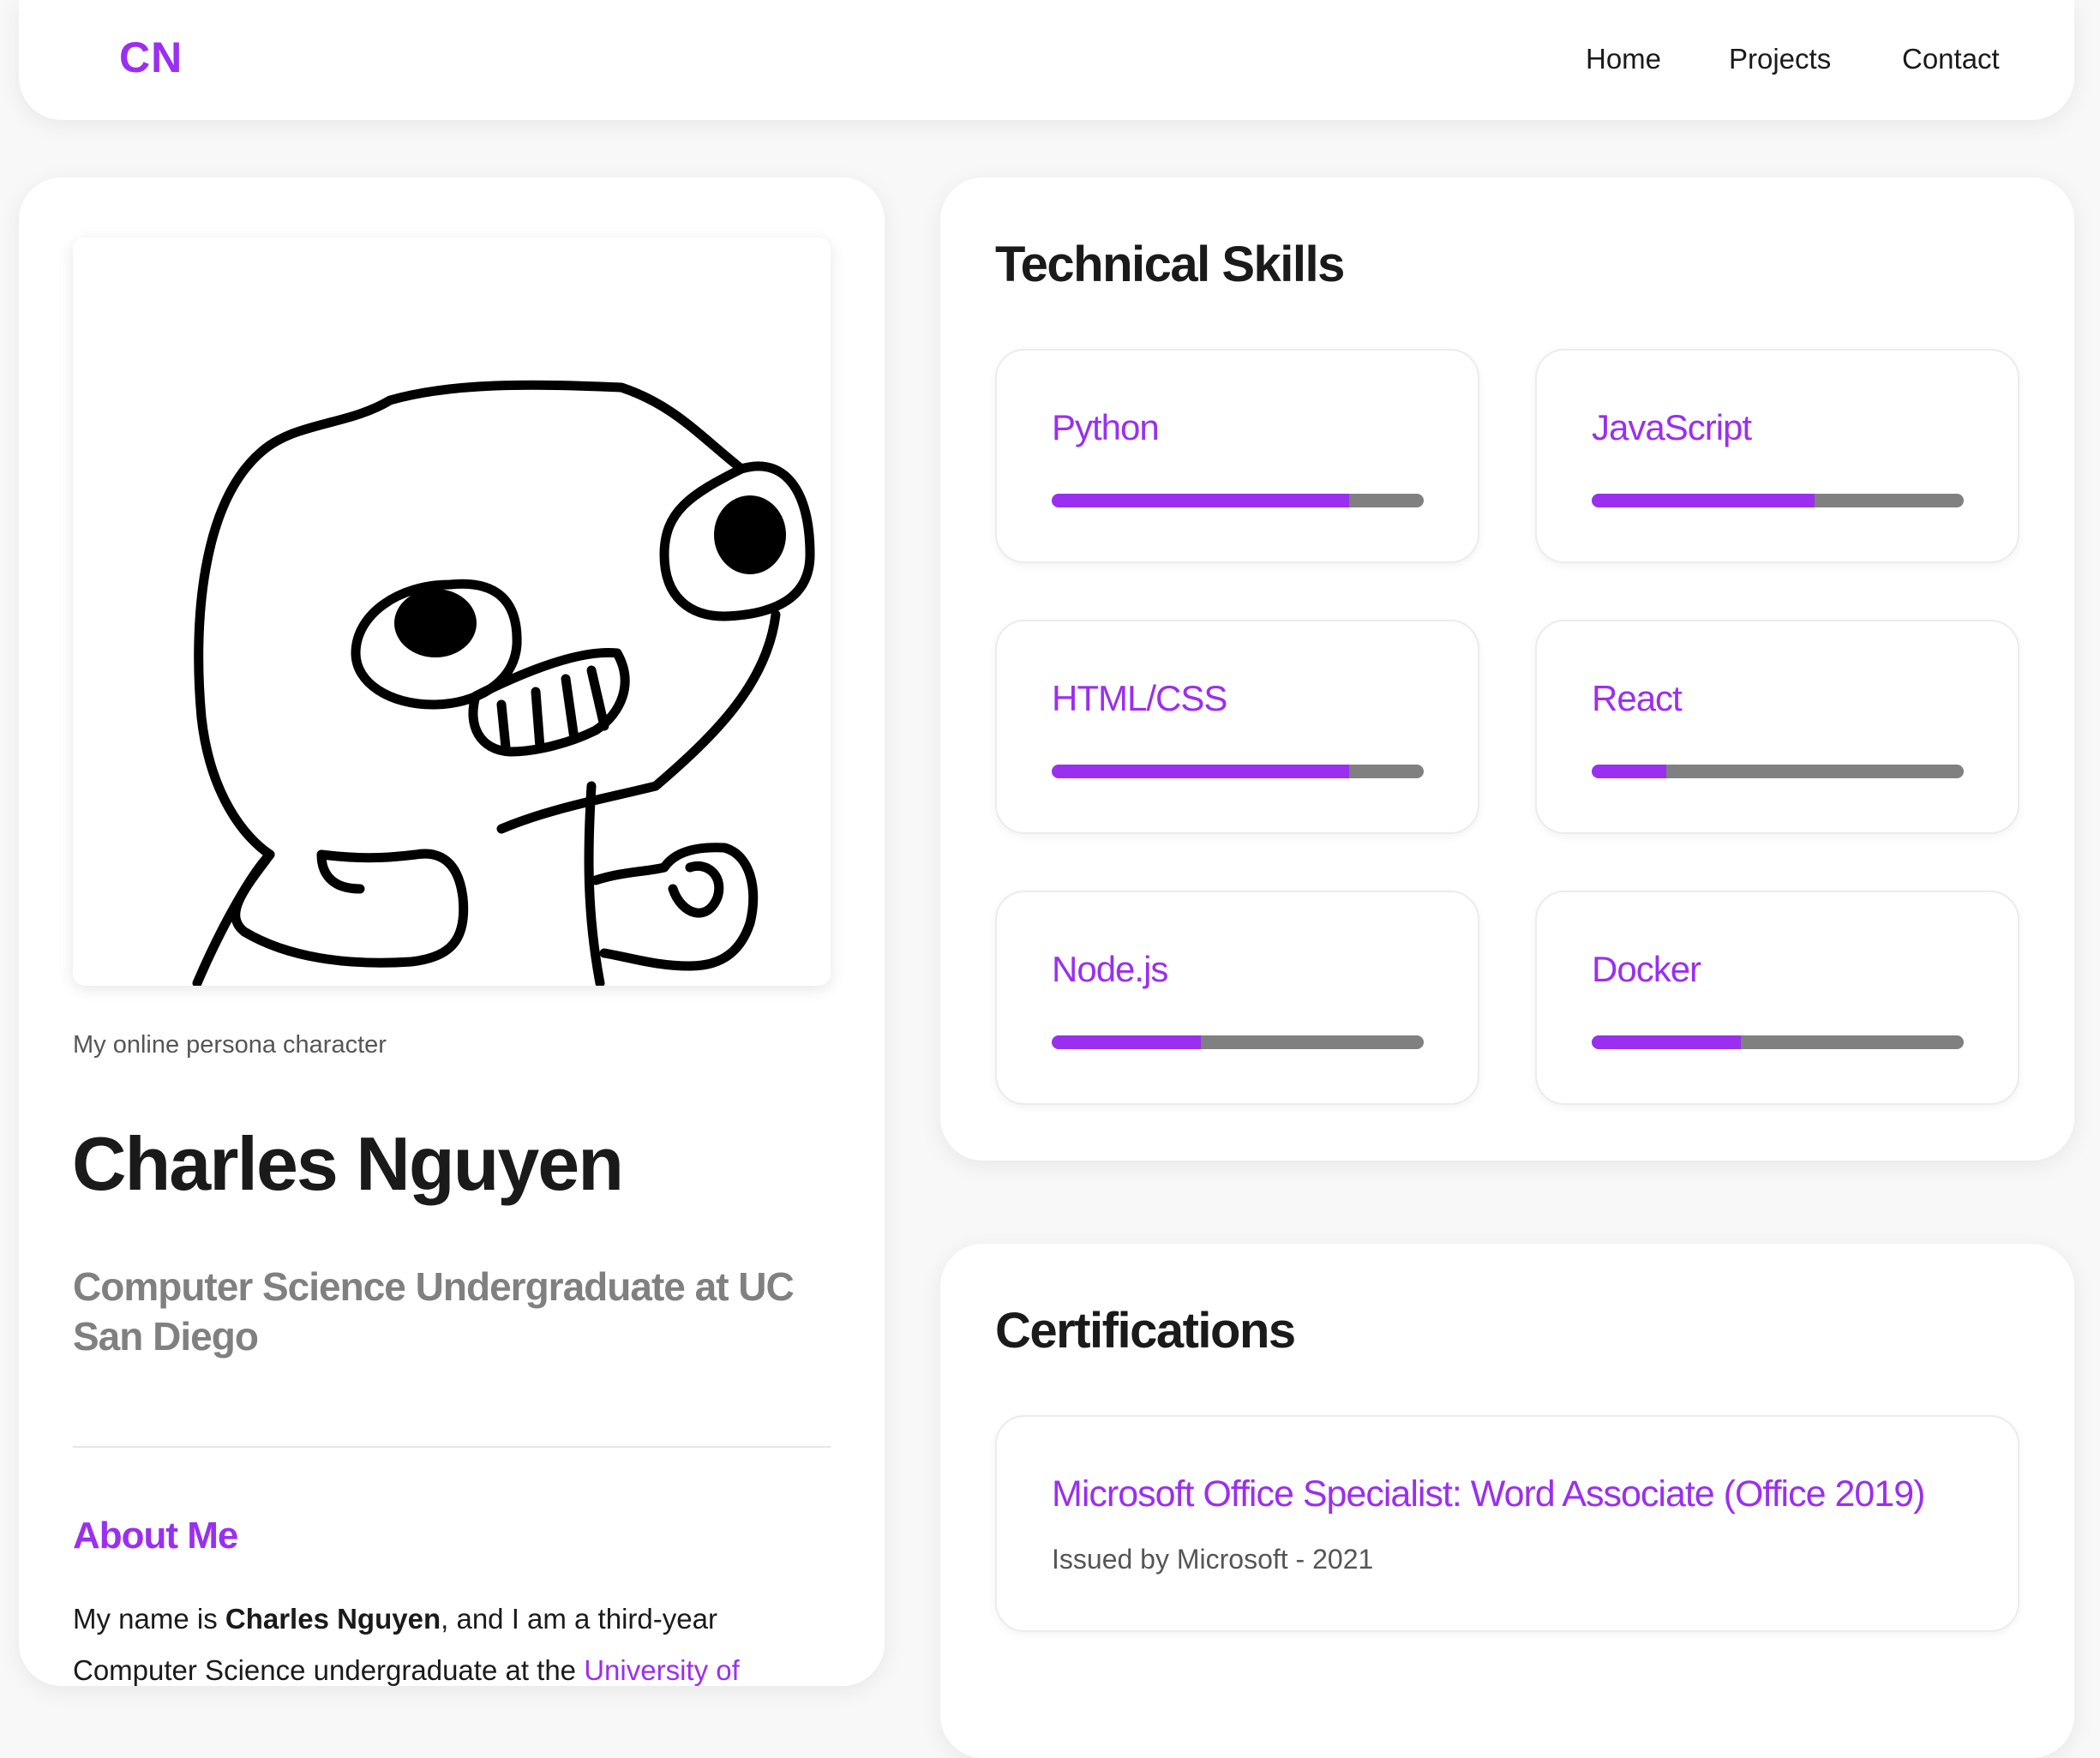 Image resolution: width=2100 pixels, height=1758 pixels. I want to click on nav-contact-link: Contact, so click(1951, 59).